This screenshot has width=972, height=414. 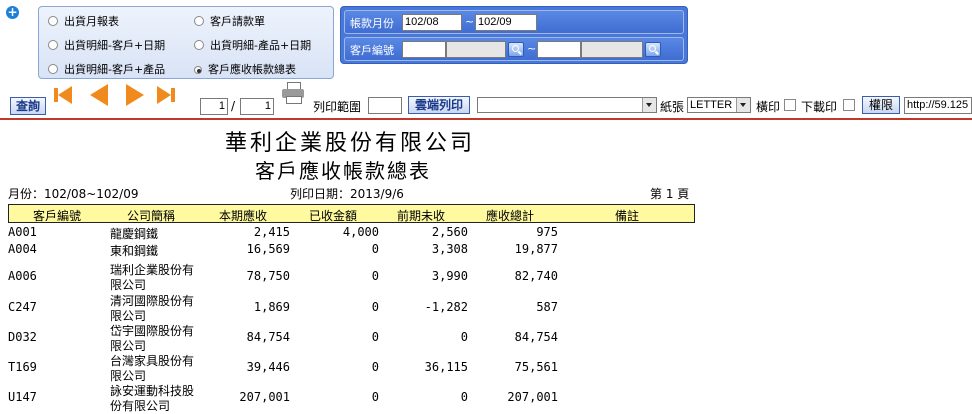 I want to click on radio-detail-customer-date: 出貨明細-客戶+日期, so click(x=106, y=45).